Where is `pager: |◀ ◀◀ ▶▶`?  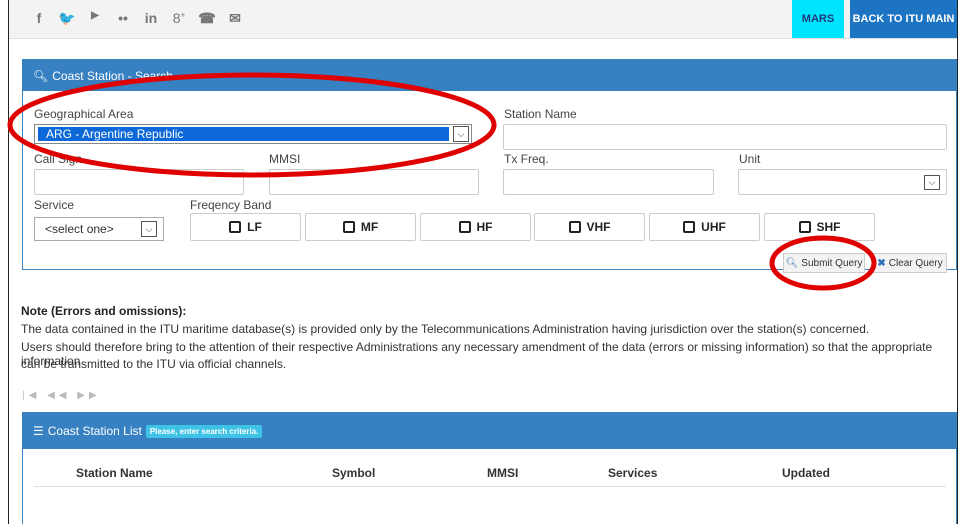
pager: |◀ ◀◀ ▶▶ is located at coordinates (61, 395).